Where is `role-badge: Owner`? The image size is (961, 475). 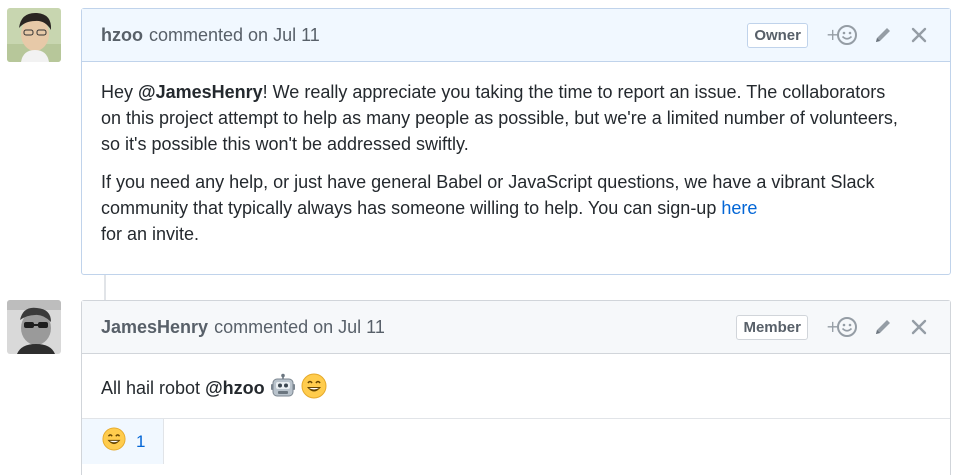
role-badge: Owner is located at coordinates (777, 35).